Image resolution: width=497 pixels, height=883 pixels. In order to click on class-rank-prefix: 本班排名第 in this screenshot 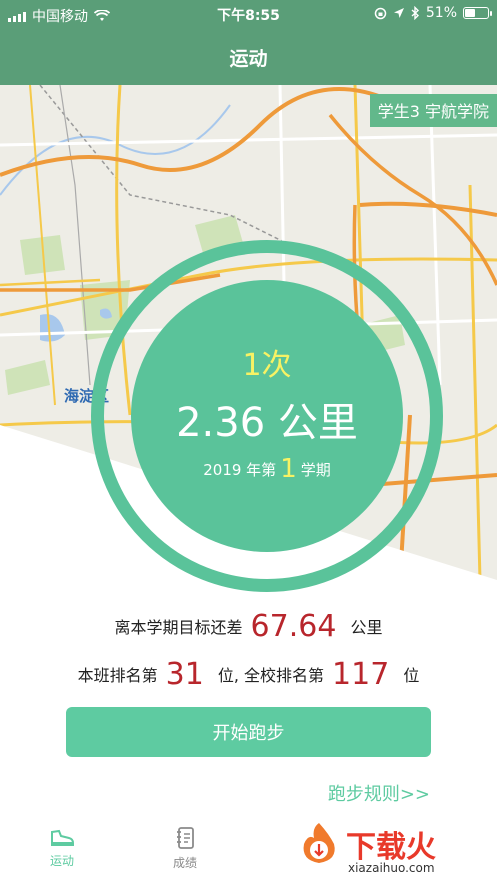, I will do `click(117, 675)`.